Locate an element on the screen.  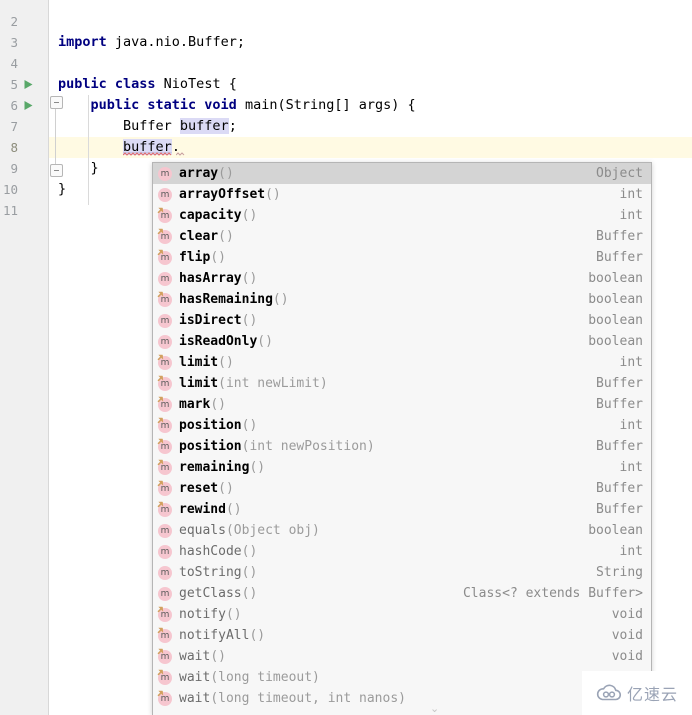
completion-item: m position() int is located at coordinates (402, 425).